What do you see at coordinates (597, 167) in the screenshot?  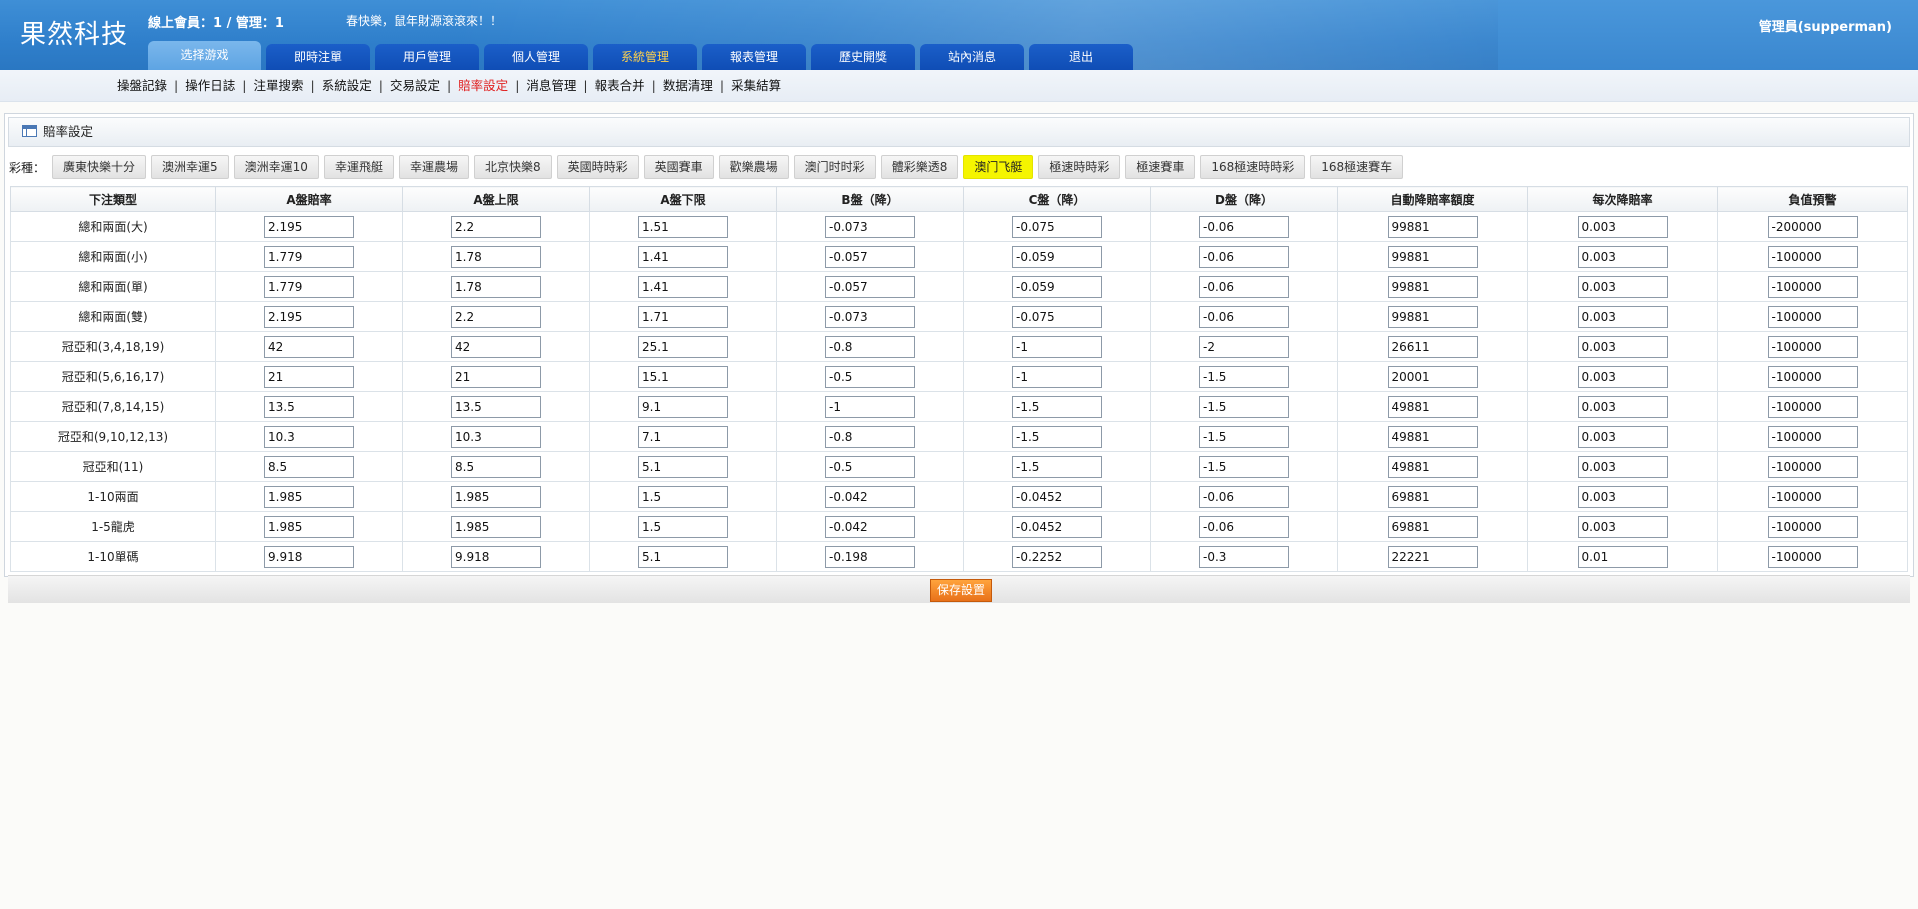 I see `lottery-button: 英國時時彩` at bounding box center [597, 167].